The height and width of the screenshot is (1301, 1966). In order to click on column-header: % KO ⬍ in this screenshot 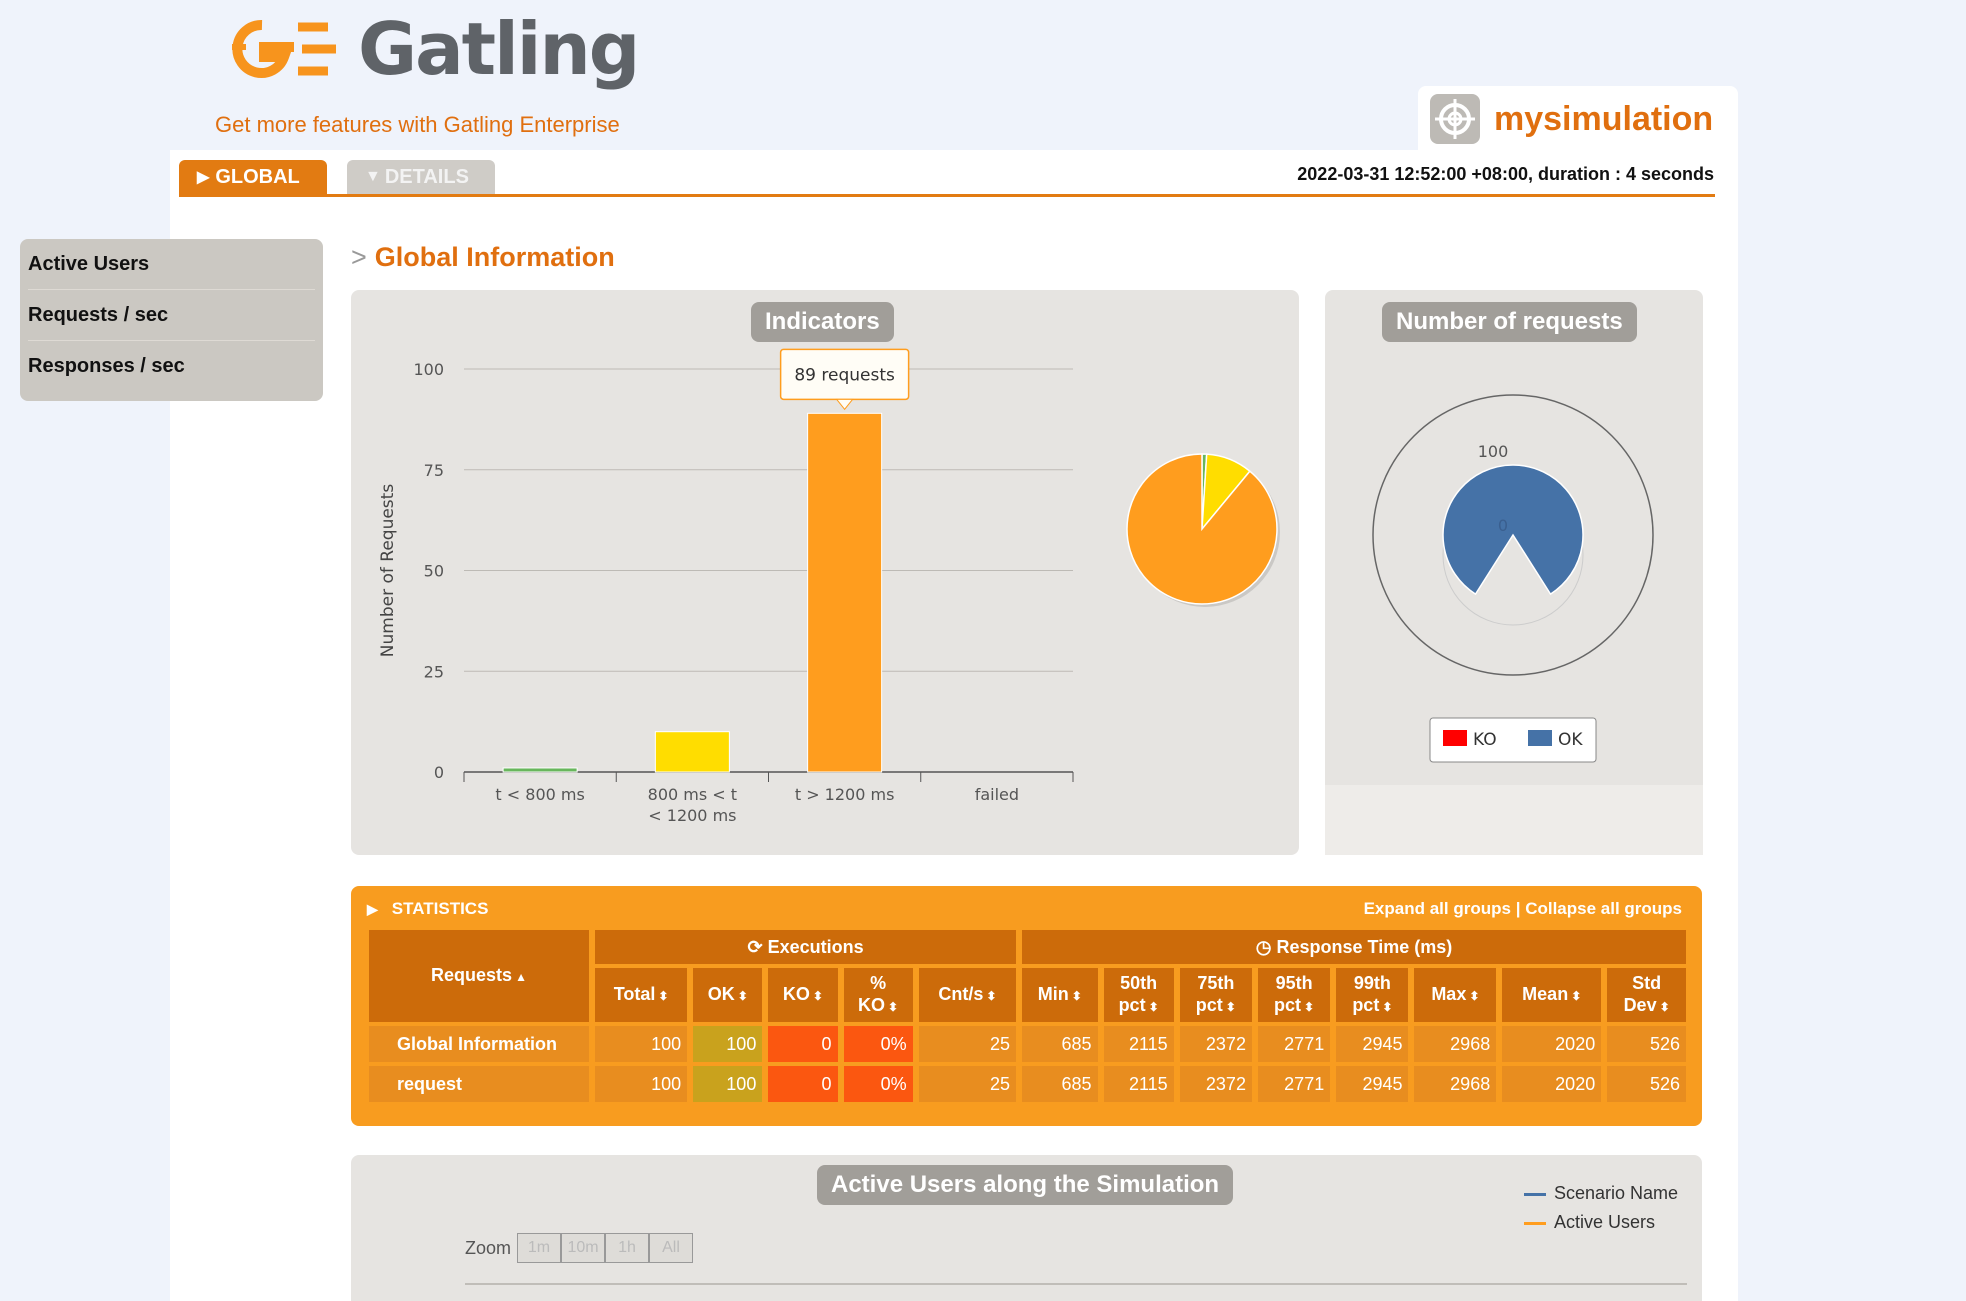, I will do `click(878, 995)`.